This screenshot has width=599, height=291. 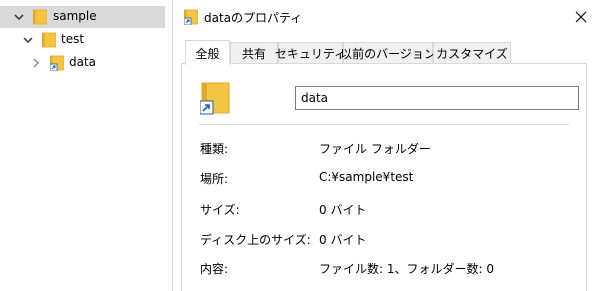 What do you see at coordinates (366, 177) in the screenshot?
I see `location-value: C:¥sample¥test` at bounding box center [366, 177].